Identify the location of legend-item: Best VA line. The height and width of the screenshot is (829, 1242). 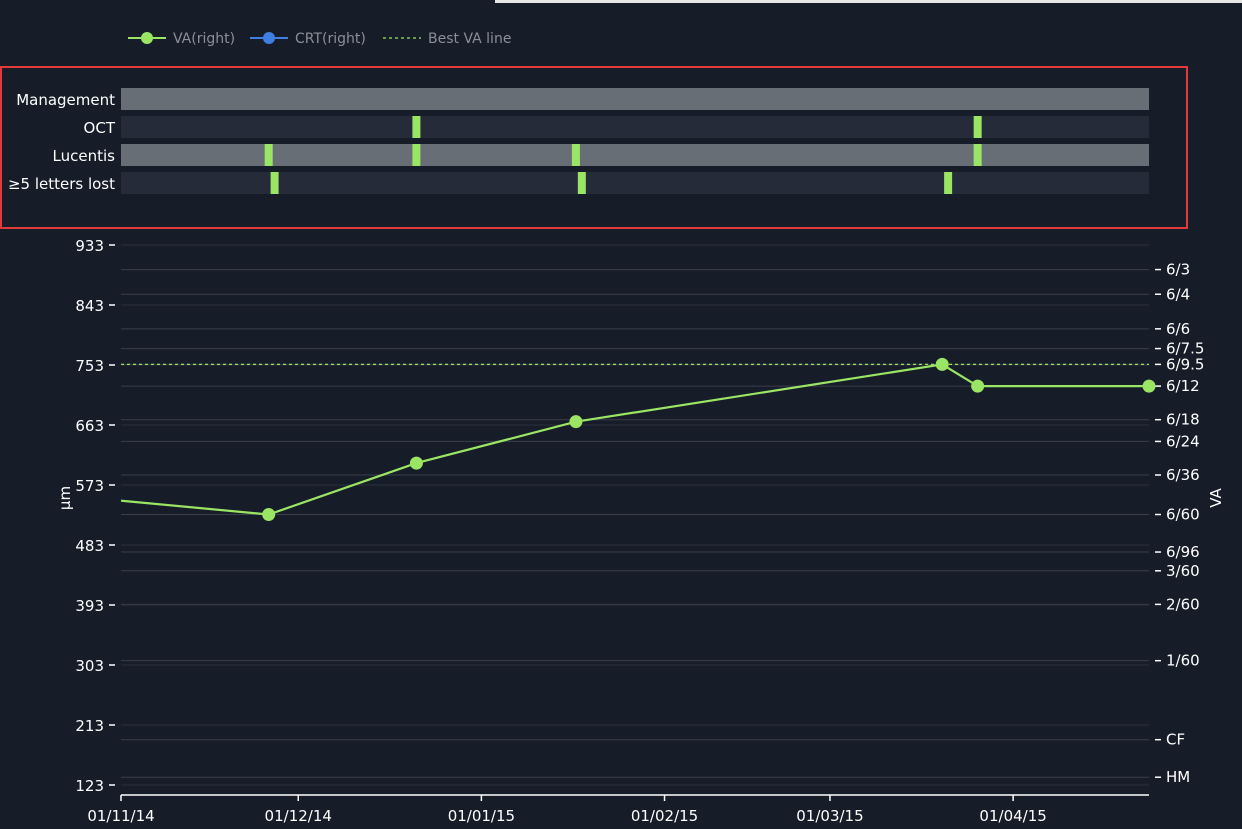
(447, 39).